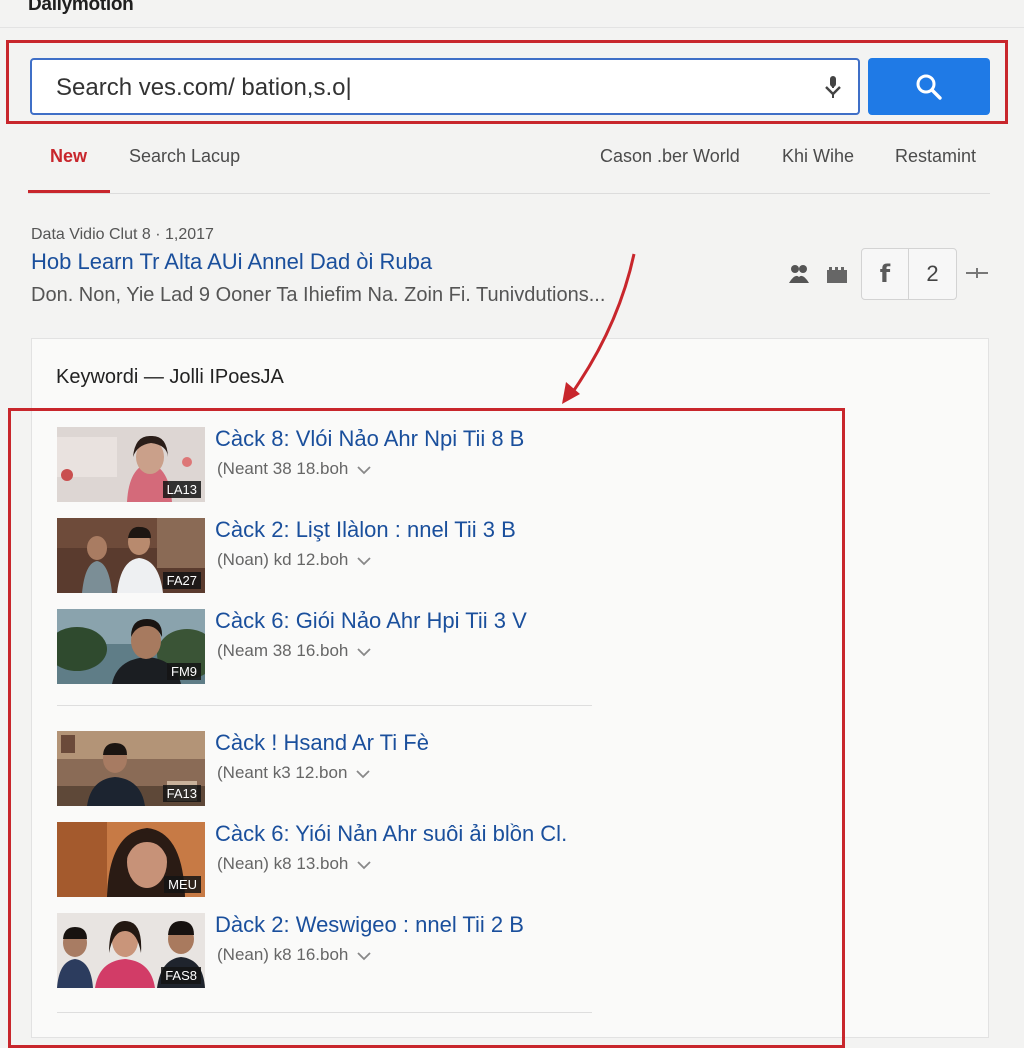 The width and height of the screenshot is (1024, 1048). I want to click on users-icon, so click(799, 273).